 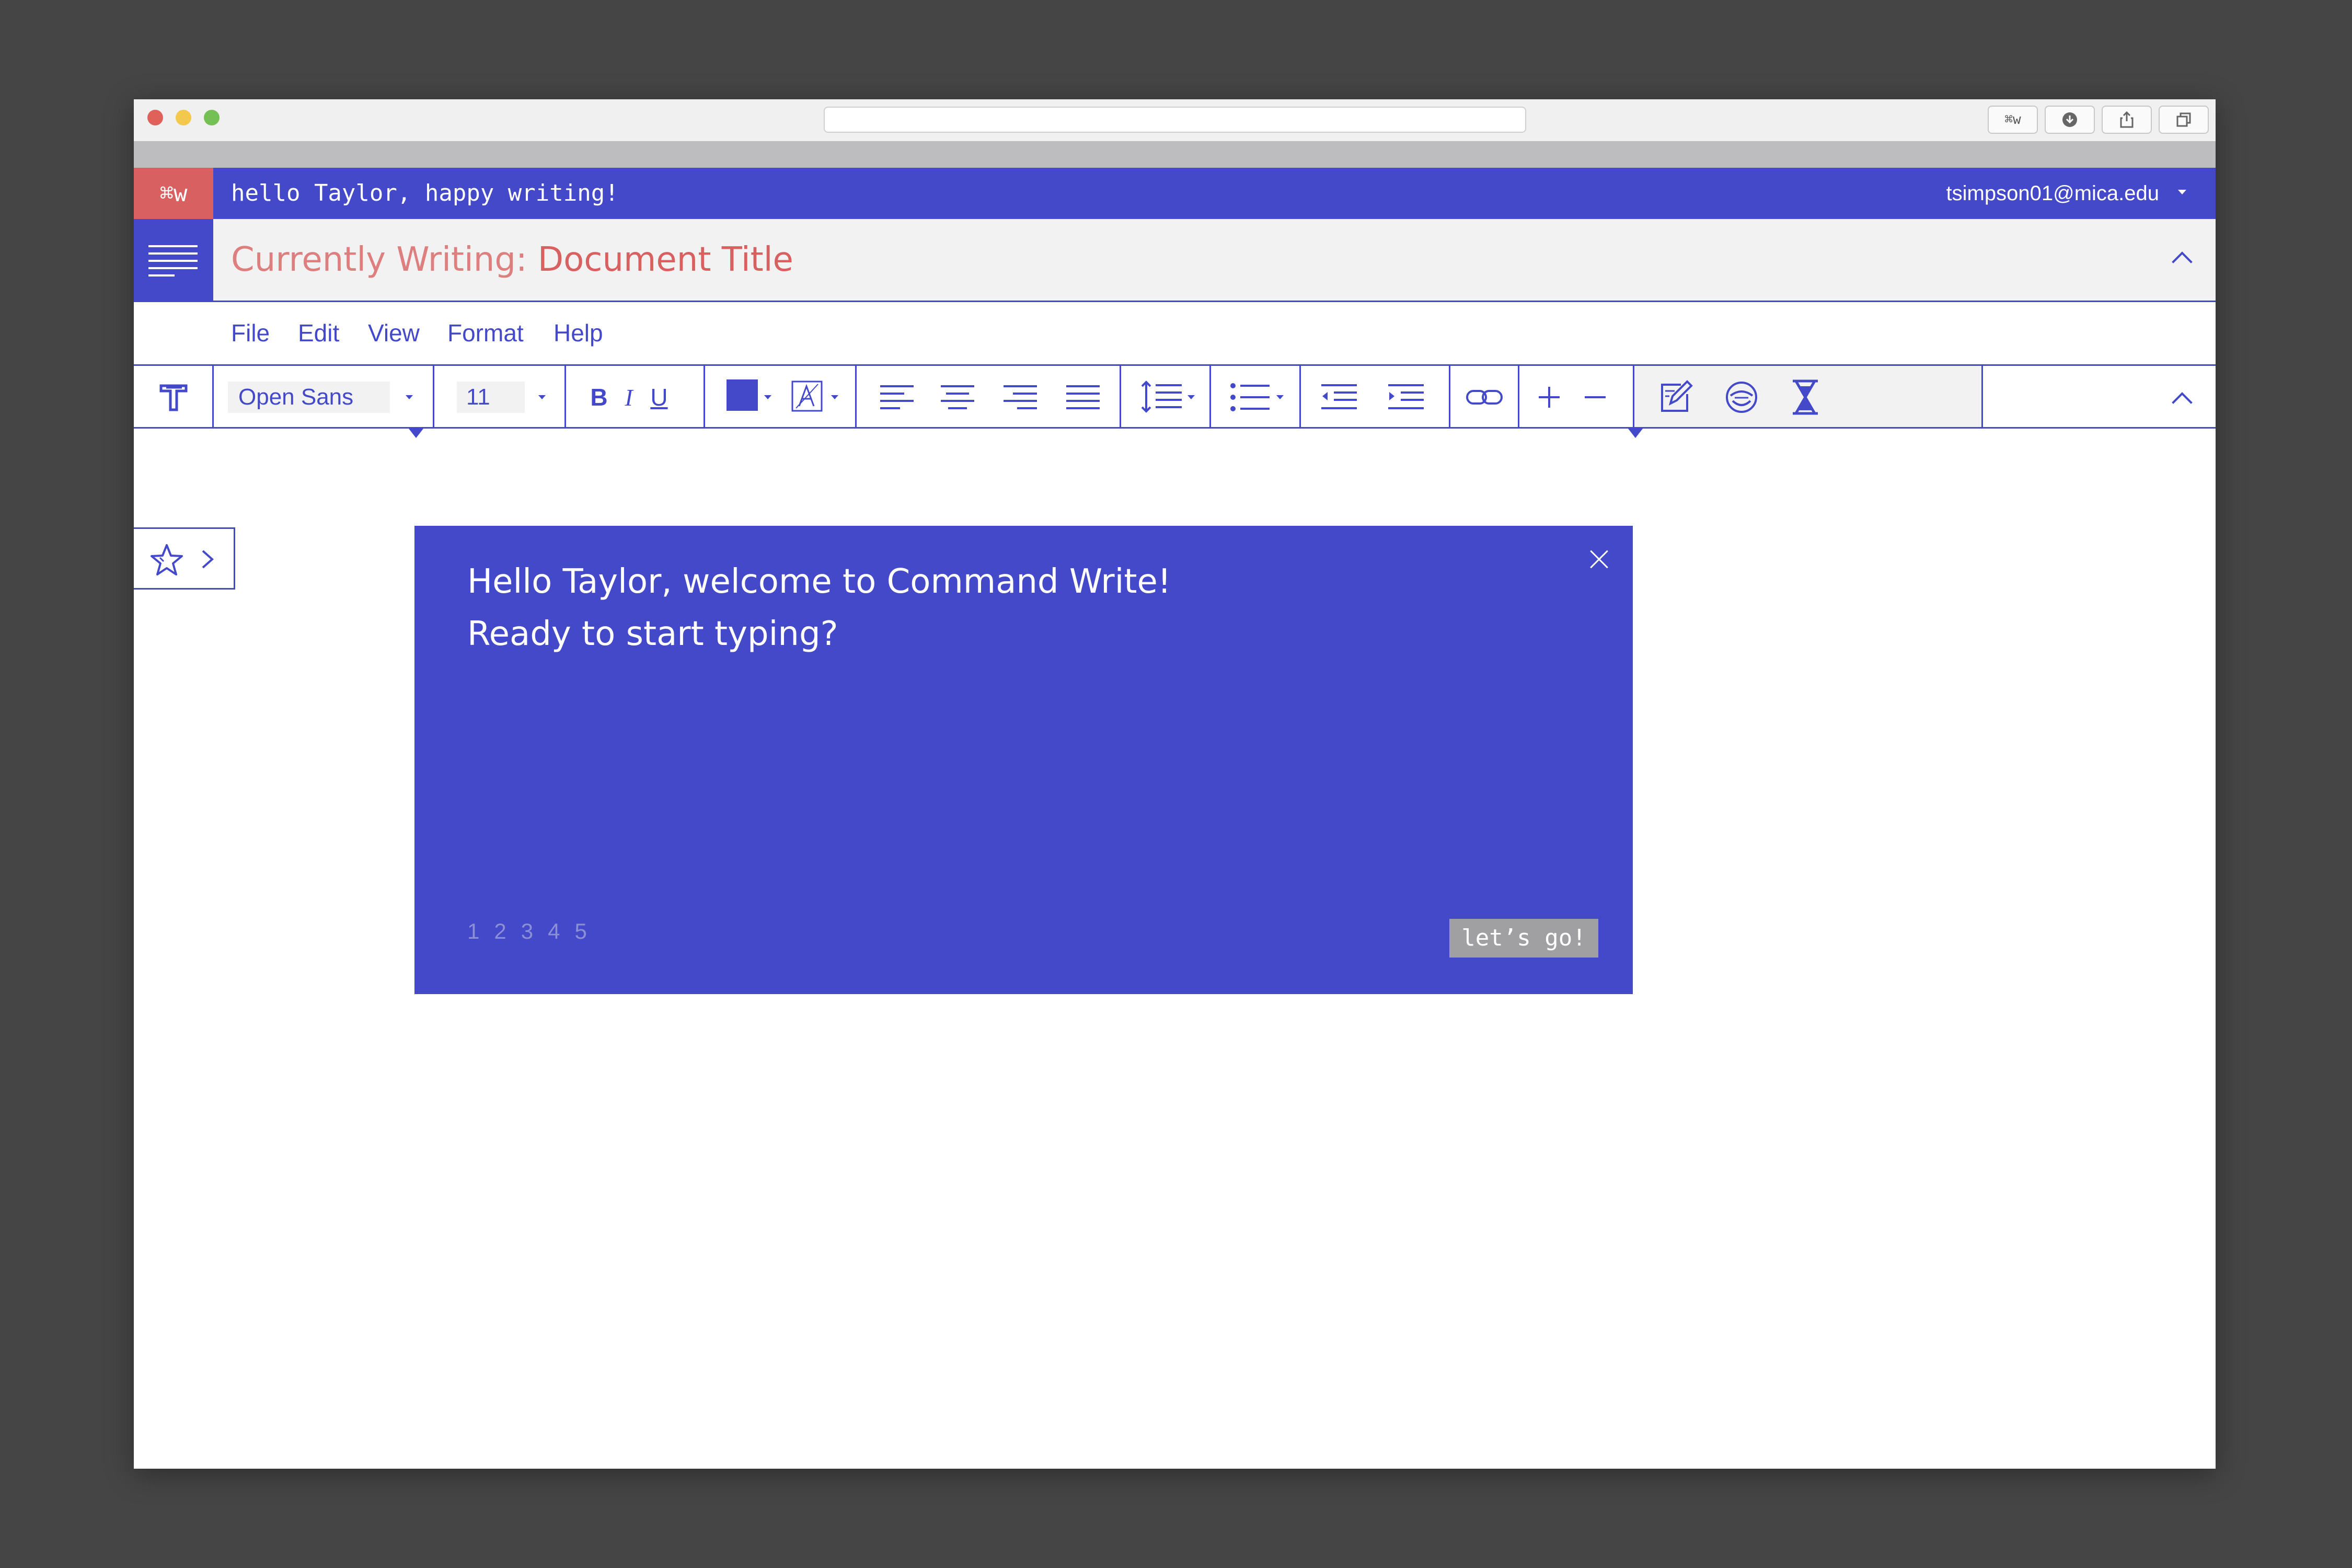 What do you see at coordinates (485, 333) in the screenshot?
I see `menu-format: Format` at bounding box center [485, 333].